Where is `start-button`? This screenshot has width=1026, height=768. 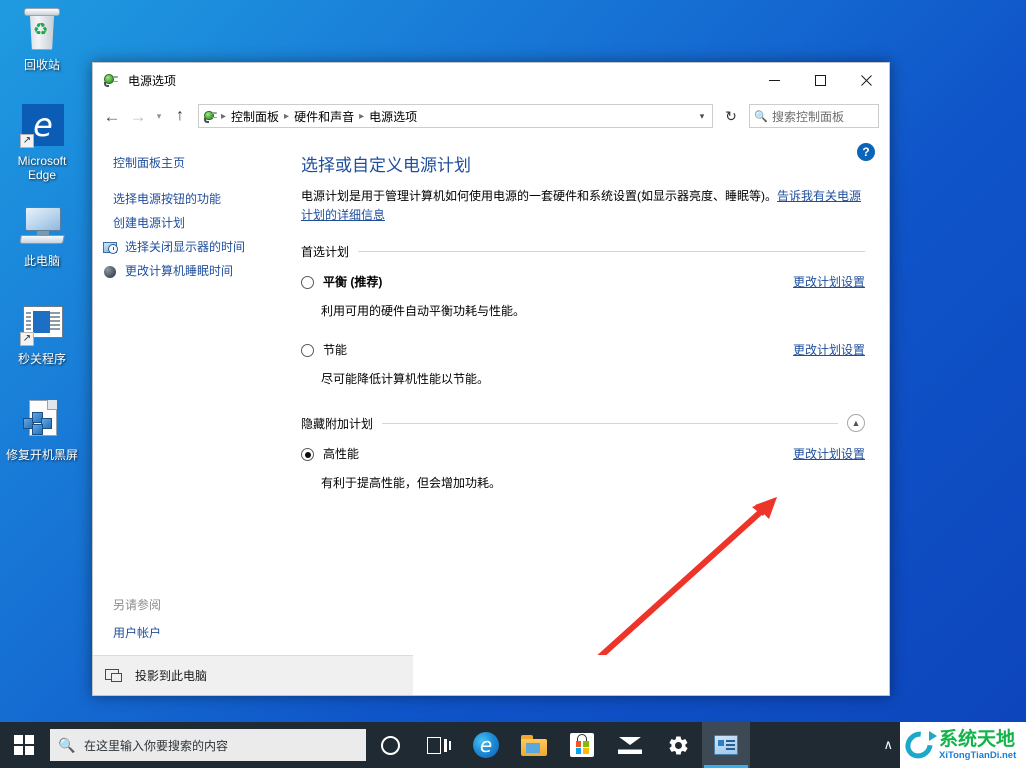 start-button is located at coordinates (24, 745).